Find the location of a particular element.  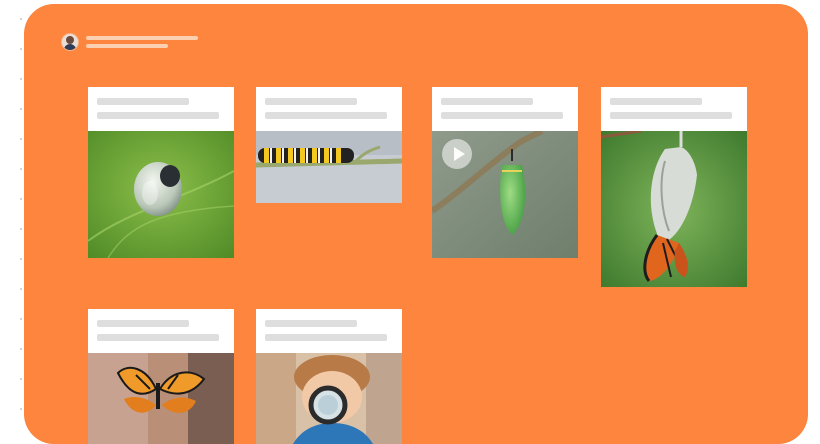

title-line-placeholder is located at coordinates (142, 38).